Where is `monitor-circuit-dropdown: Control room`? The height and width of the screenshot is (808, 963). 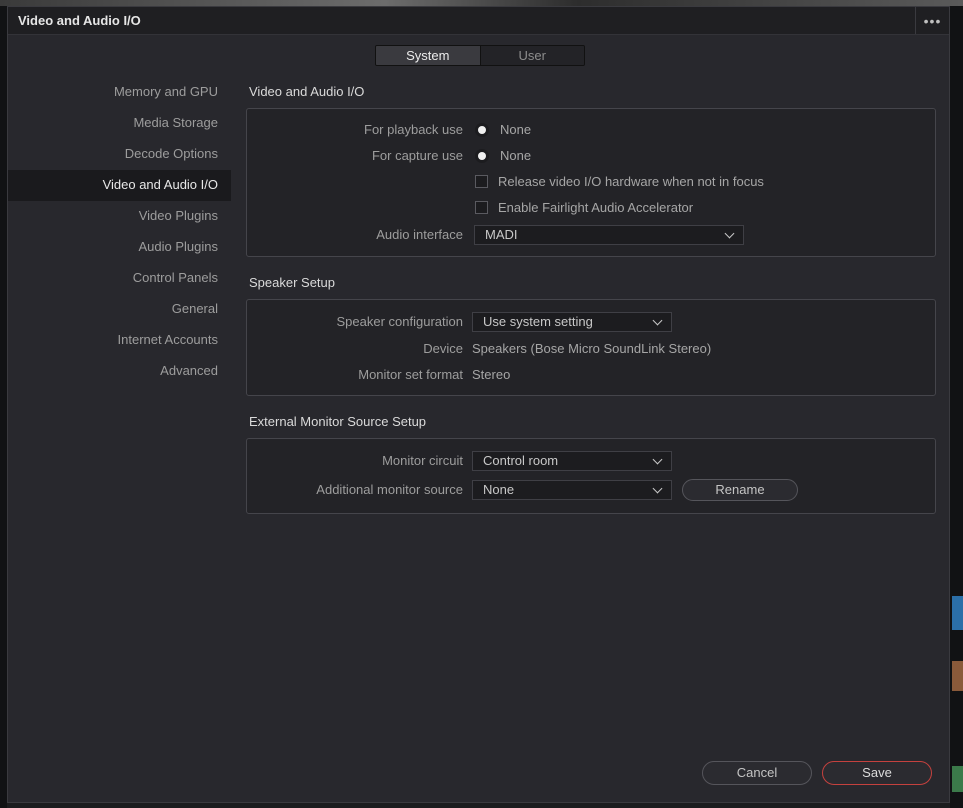 monitor-circuit-dropdown: Control room is located at coordinates (572, 461).